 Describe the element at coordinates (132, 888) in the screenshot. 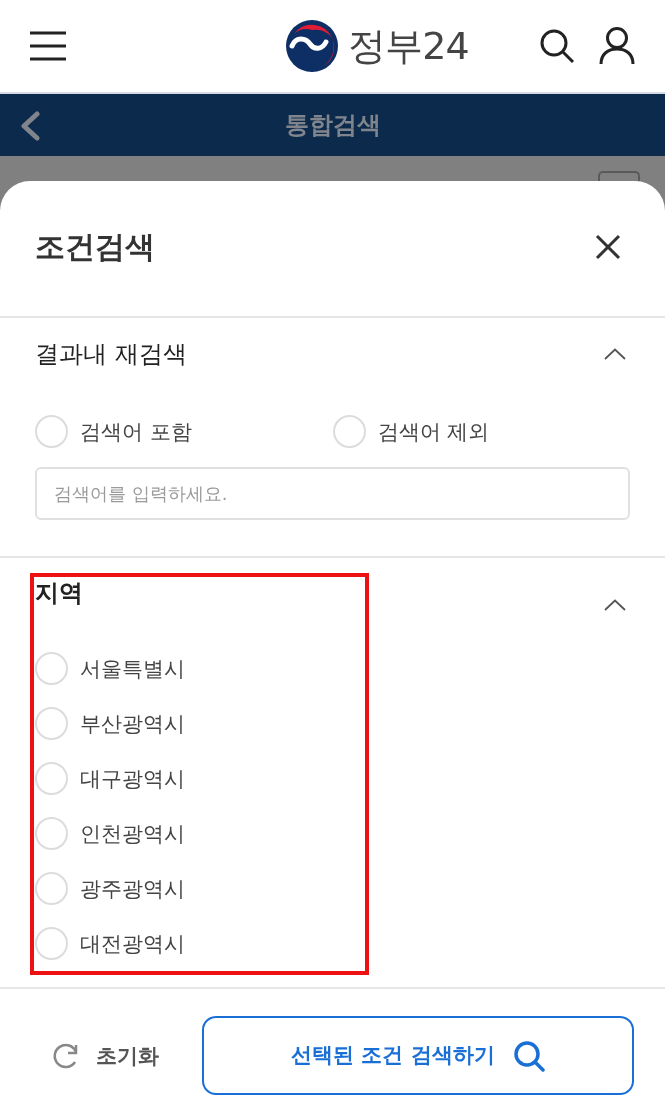

I see `radio-label: 광주광역시` at that location.